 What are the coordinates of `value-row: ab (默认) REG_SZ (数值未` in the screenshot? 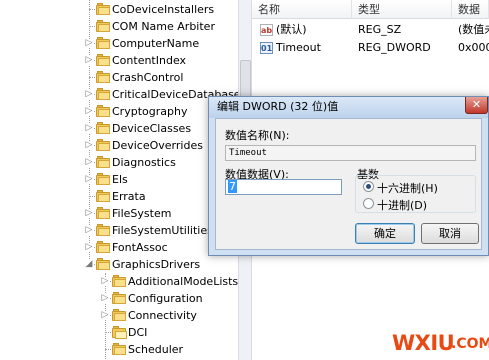 It's located at (370, 30).